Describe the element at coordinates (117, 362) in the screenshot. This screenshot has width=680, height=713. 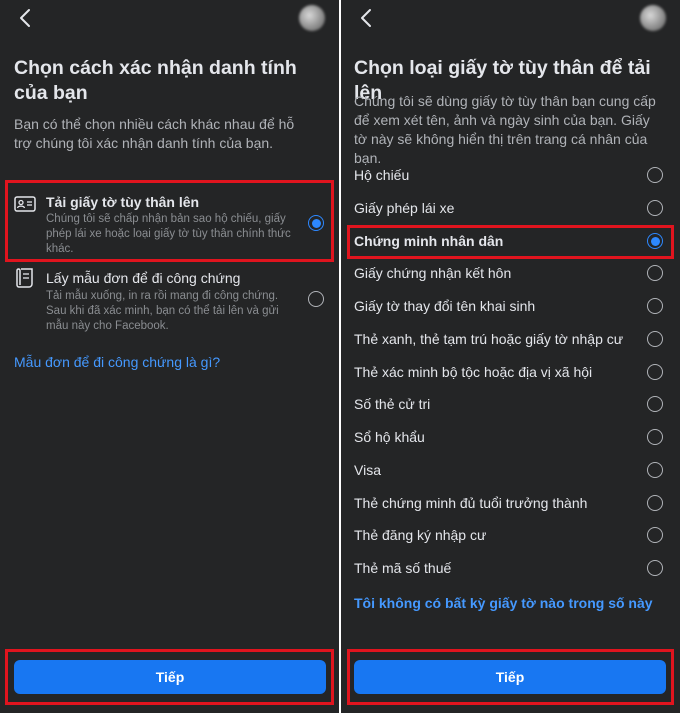
I see `notary-help-link: Mẫu đơn để đi công chứng là gì?` at that location.